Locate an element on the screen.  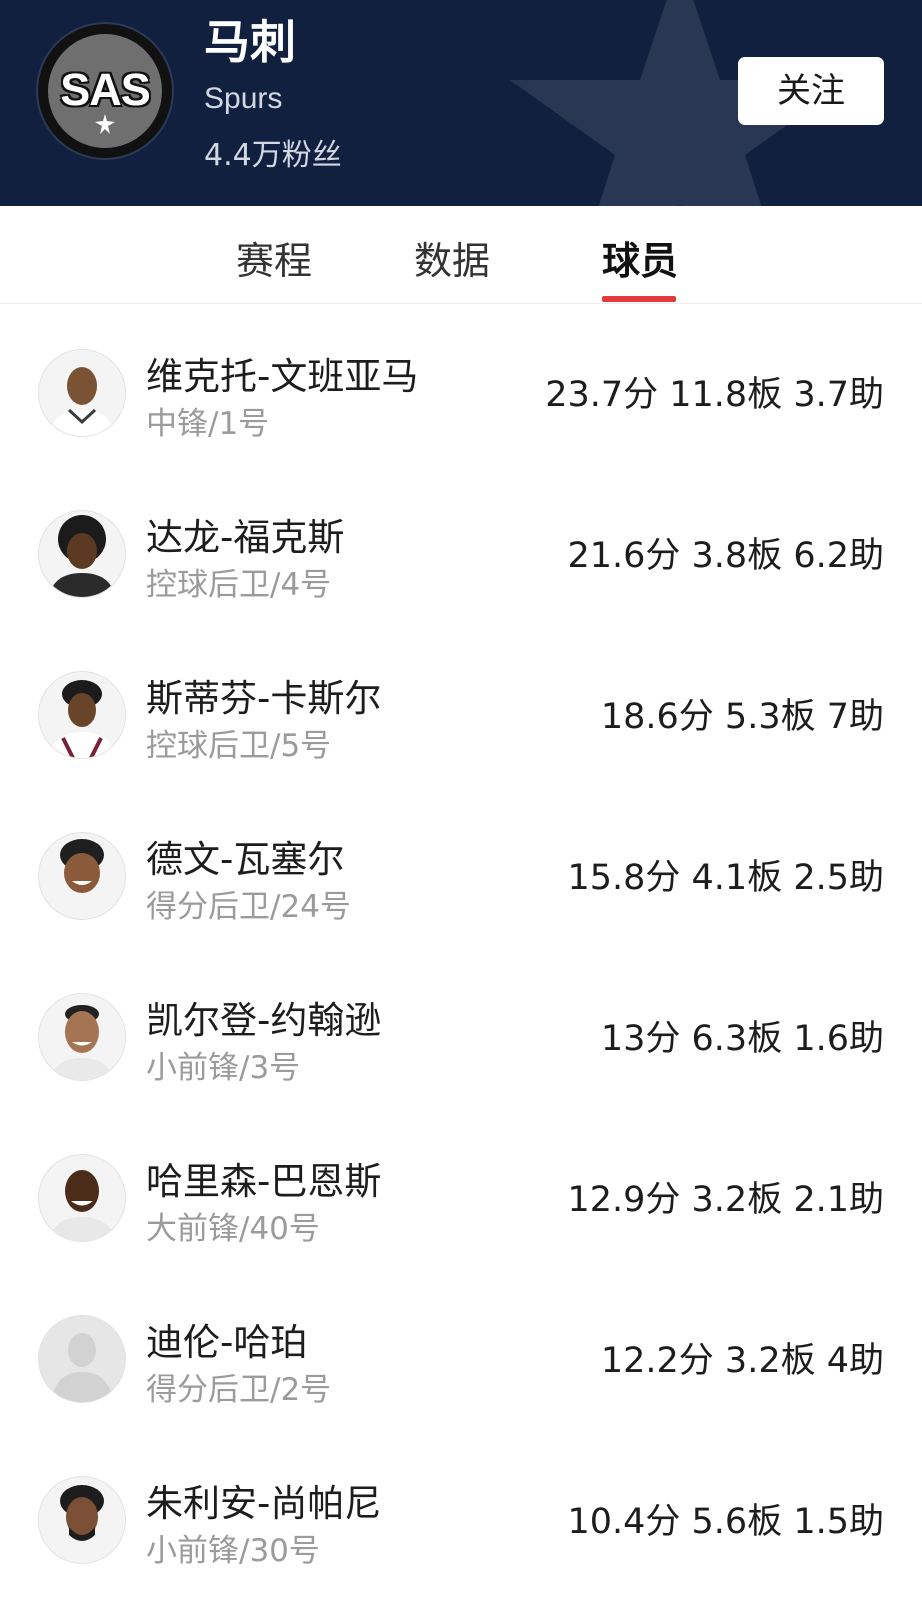
default-user-icon is located at coordinates (82, 1359).